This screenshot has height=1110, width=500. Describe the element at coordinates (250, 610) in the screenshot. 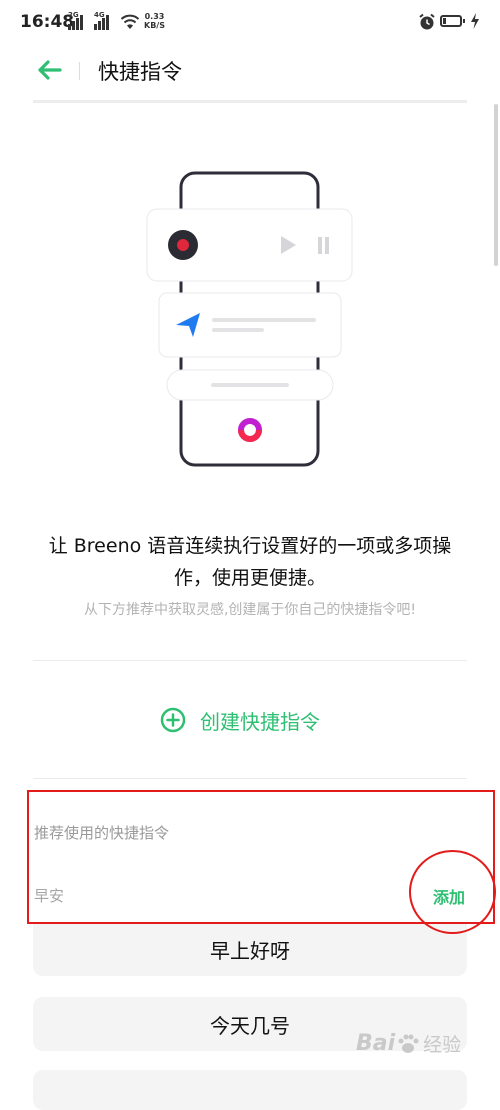

I see `intro-subtext: 从下方推荐中获取灵感,创建属于你自己的快捷指令吧!` at that location.